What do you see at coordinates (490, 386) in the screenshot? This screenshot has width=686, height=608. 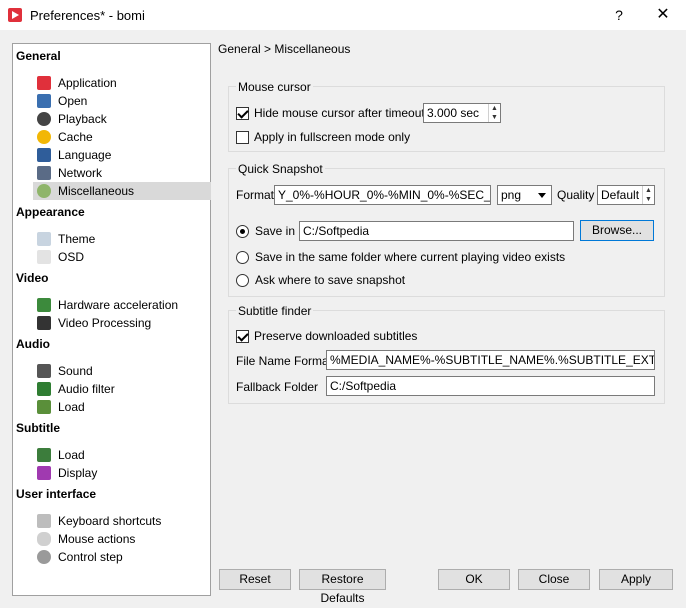 I see `fallback-folder-input: C:/Softpedia` at bounding box center [490, 386].